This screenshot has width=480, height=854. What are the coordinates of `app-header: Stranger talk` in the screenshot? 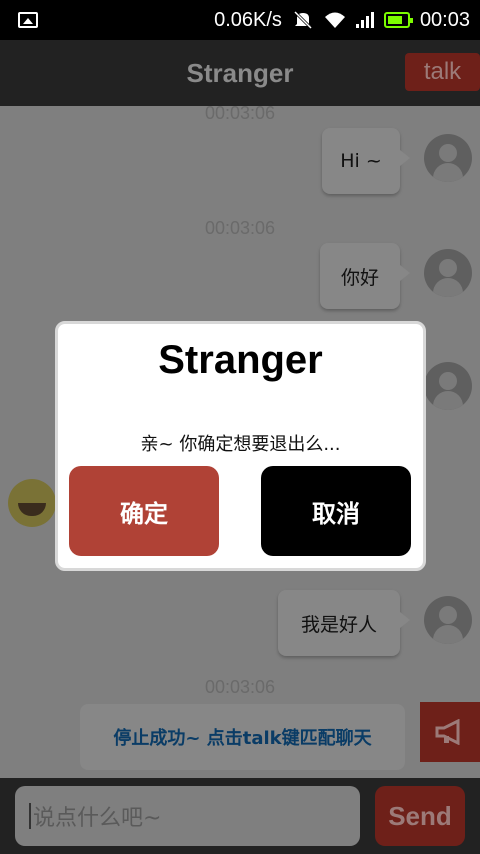 It's located at (240, 73).